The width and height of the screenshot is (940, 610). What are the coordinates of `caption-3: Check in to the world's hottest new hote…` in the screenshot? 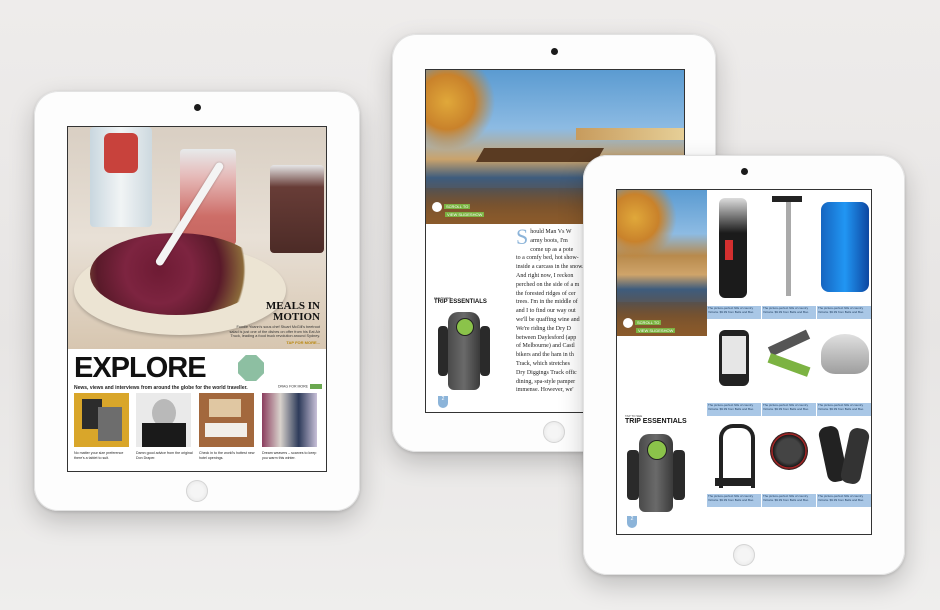 It's located at (227, 455).